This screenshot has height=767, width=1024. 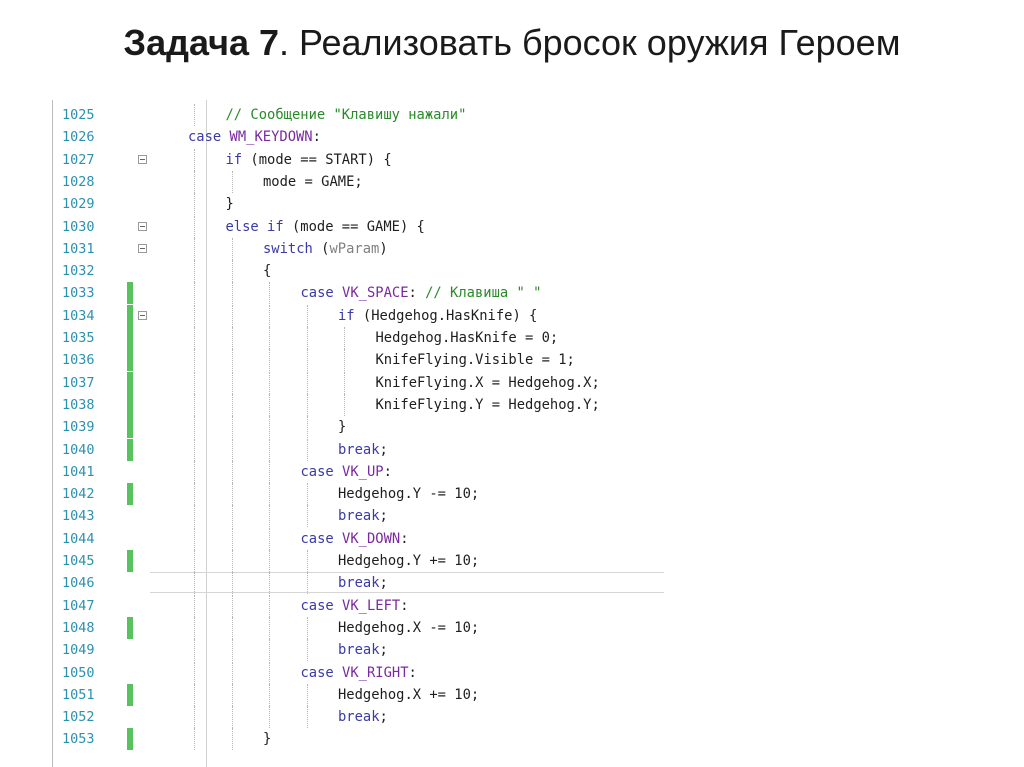 I want to click on code-line: 1046 break;, so click(x=358, y=583).